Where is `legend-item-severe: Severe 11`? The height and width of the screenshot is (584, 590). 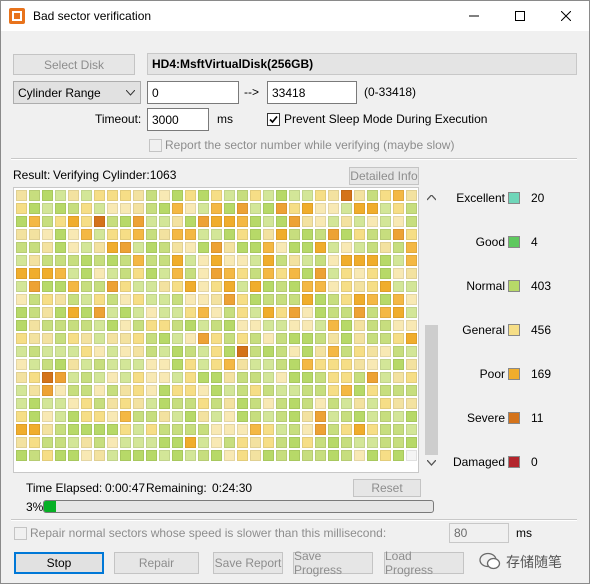 legend-item-severe: Severe 11 is located at coordinates (515, 419).